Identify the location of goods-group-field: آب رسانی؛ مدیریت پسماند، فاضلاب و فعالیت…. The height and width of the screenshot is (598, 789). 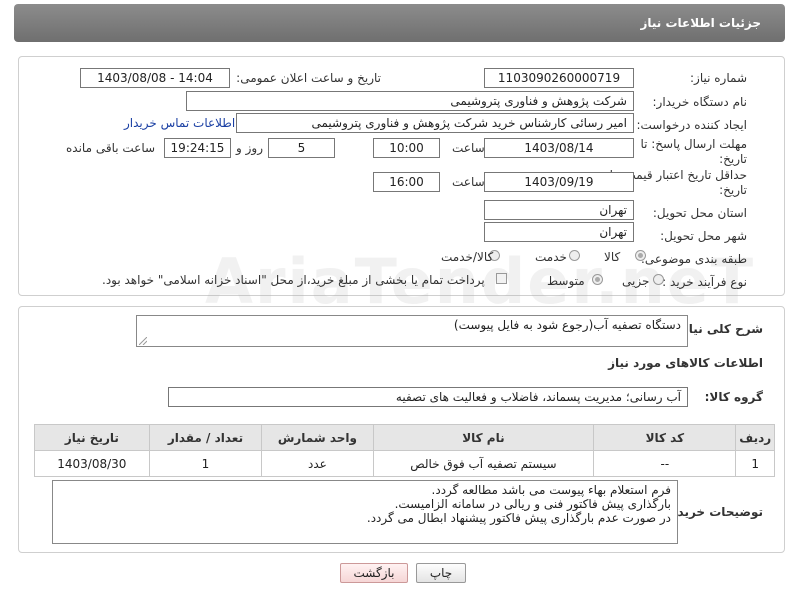
(428, 397).